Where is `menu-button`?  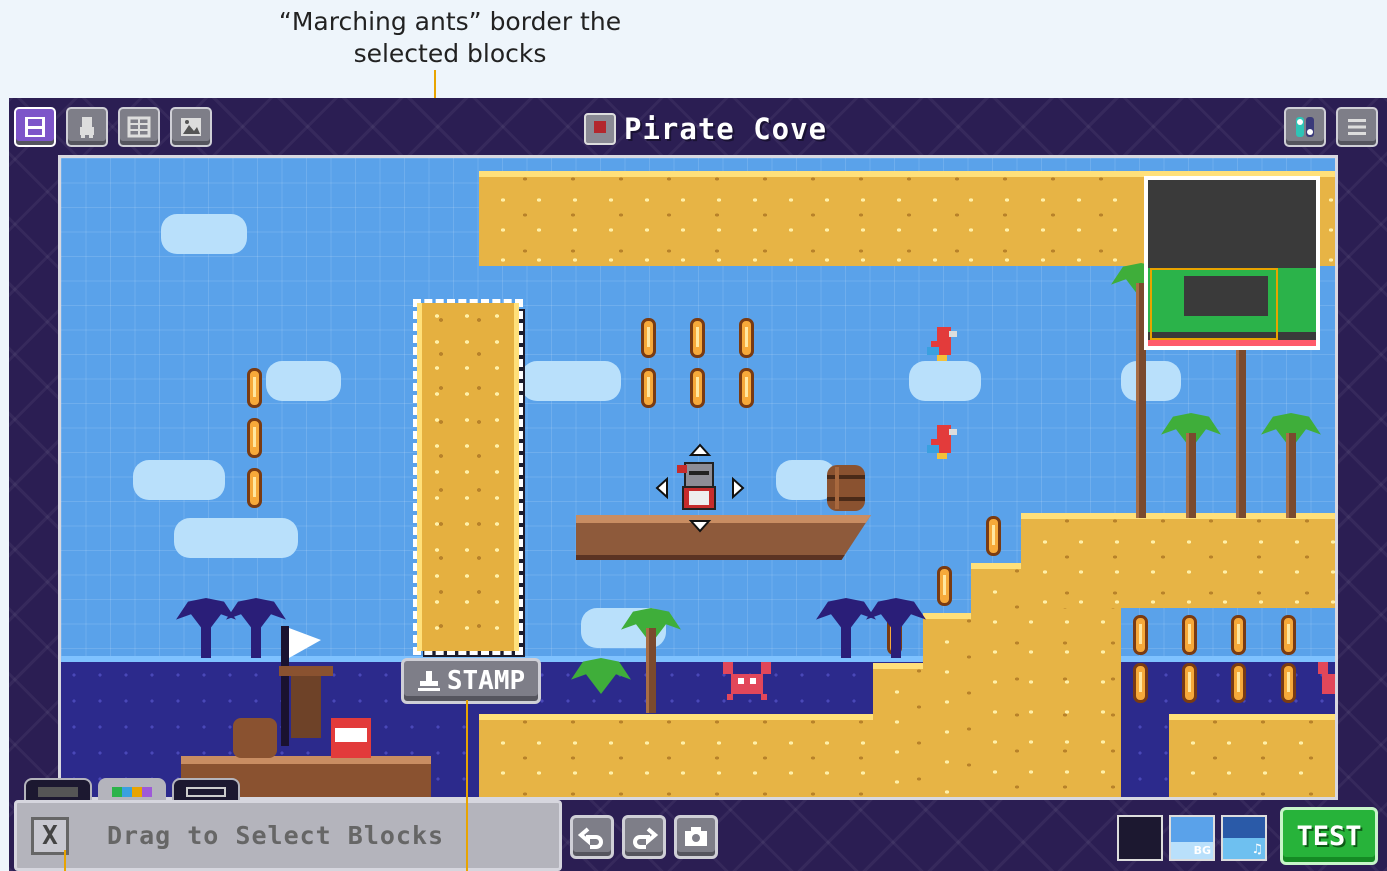 menu-button is located at coordinates (1357, 127).